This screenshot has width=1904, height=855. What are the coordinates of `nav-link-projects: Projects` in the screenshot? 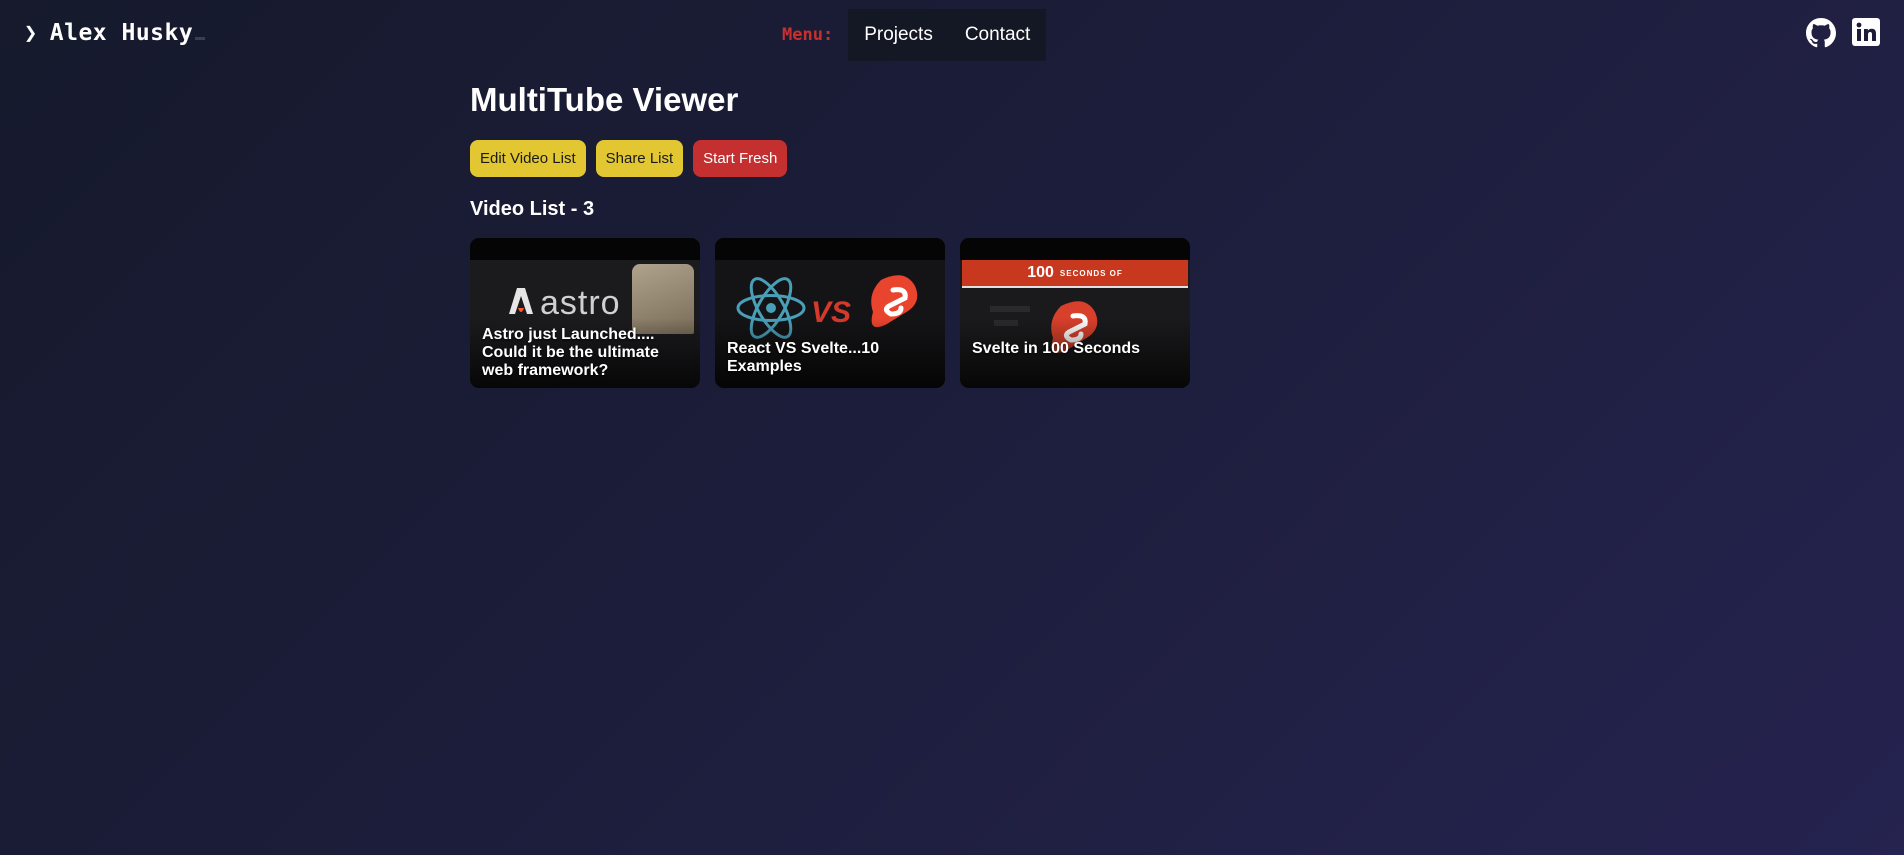 It's located at (898, 35).